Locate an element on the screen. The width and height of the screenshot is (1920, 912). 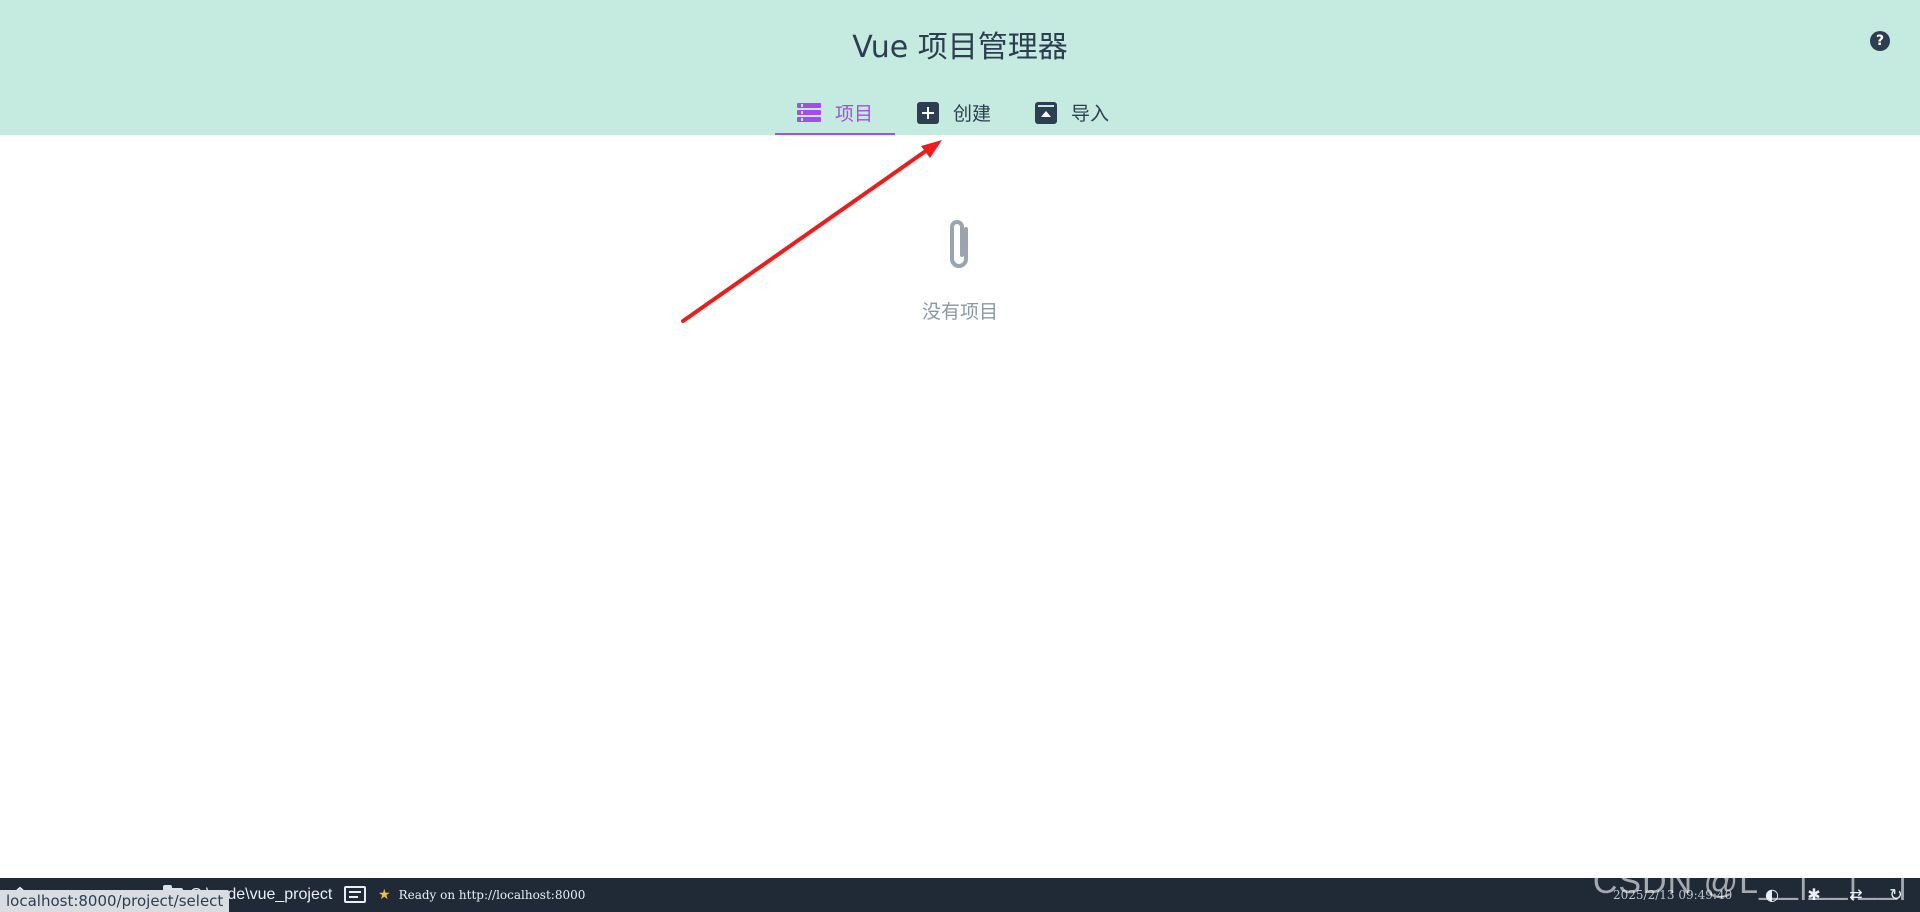
help-button: ? is located at coordinates (1880, 41).